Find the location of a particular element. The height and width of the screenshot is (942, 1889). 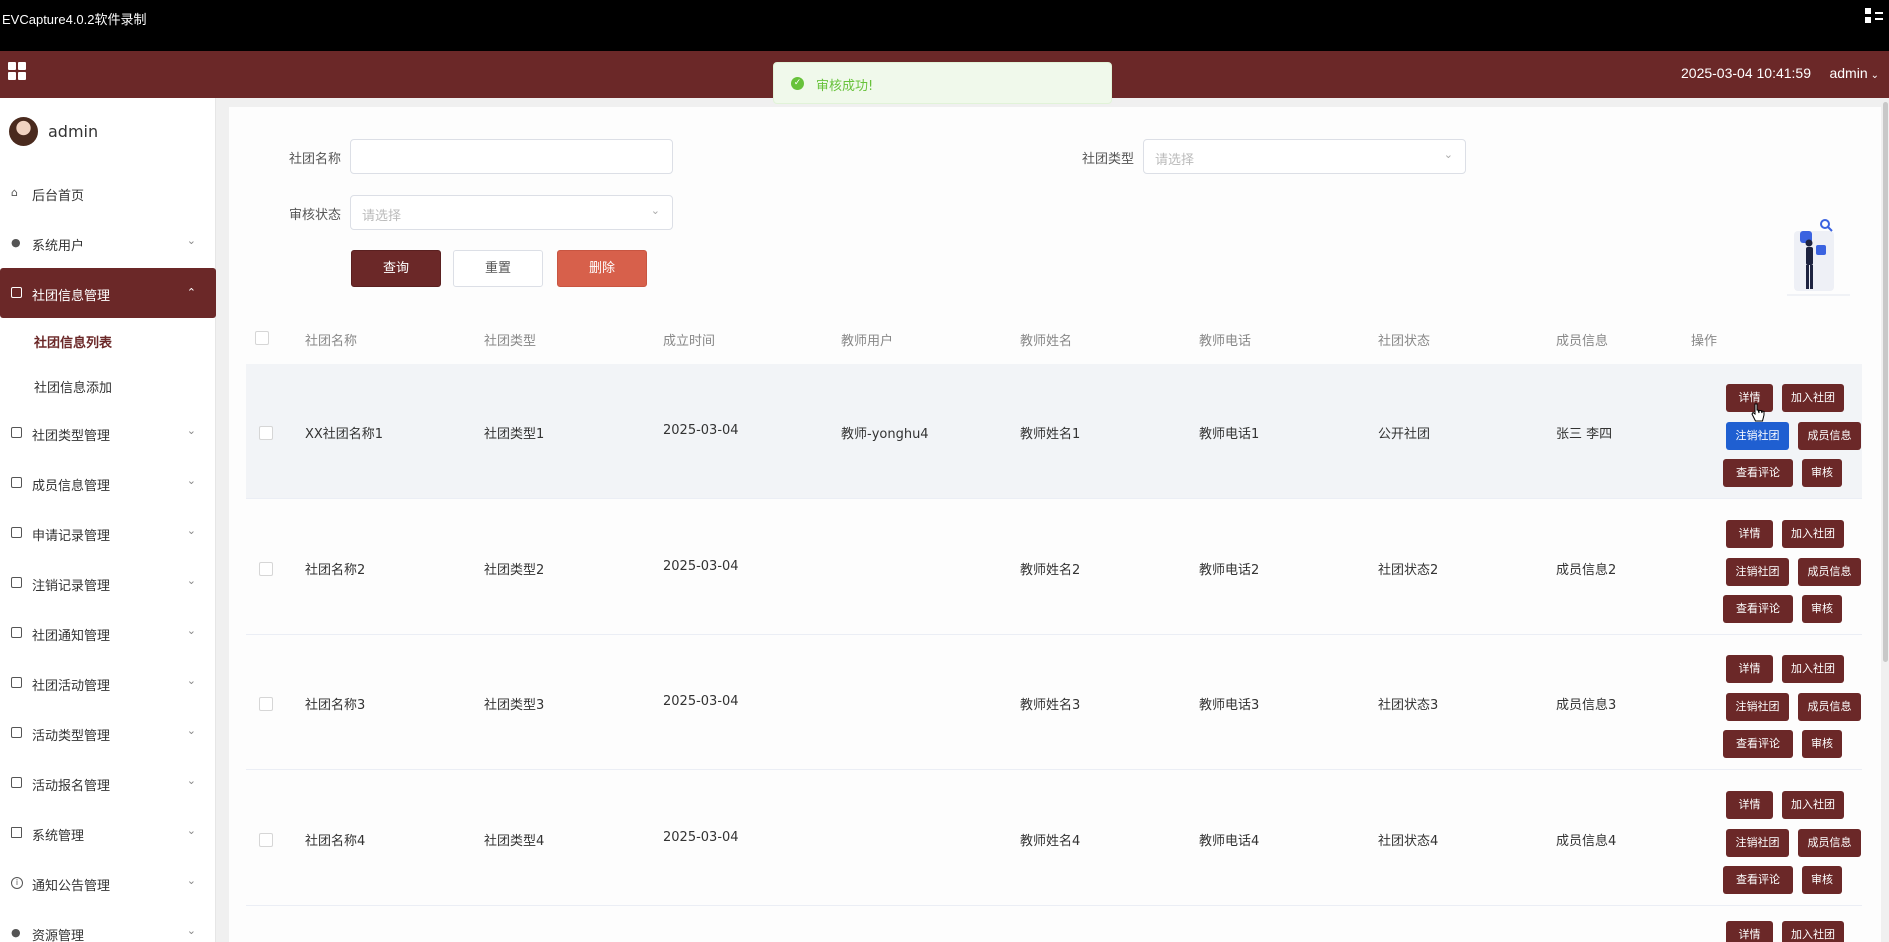

cell-club-type: 社团类型3 is located at coordinates (514, 705).